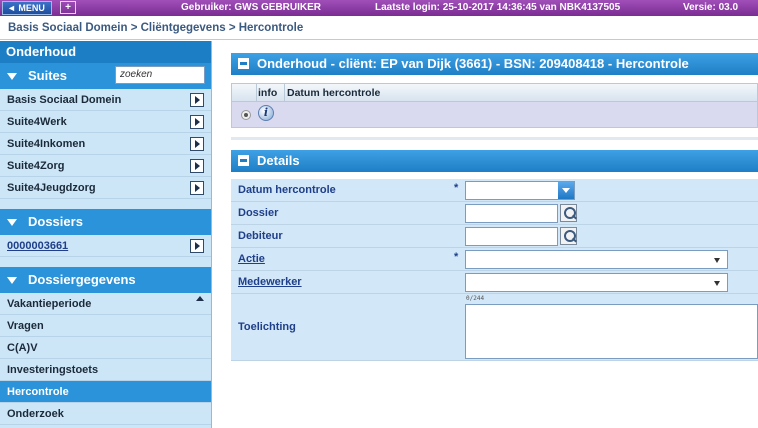 The height and width of the screenshot is (428, 758). I want to click on collapse-panel-icon, so click(243, 63).